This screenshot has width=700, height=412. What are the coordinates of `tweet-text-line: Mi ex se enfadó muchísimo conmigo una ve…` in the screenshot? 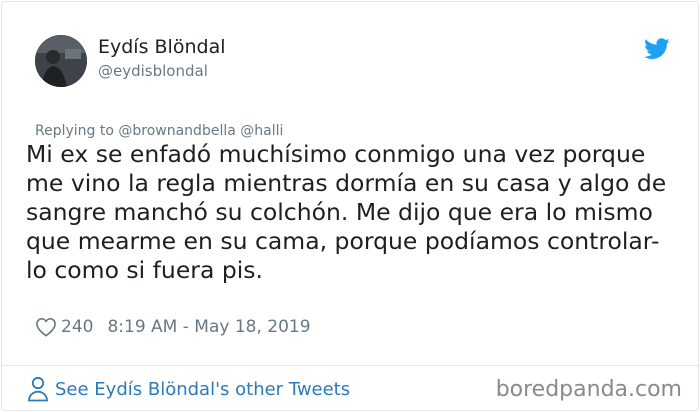 It's located at (336, 154).